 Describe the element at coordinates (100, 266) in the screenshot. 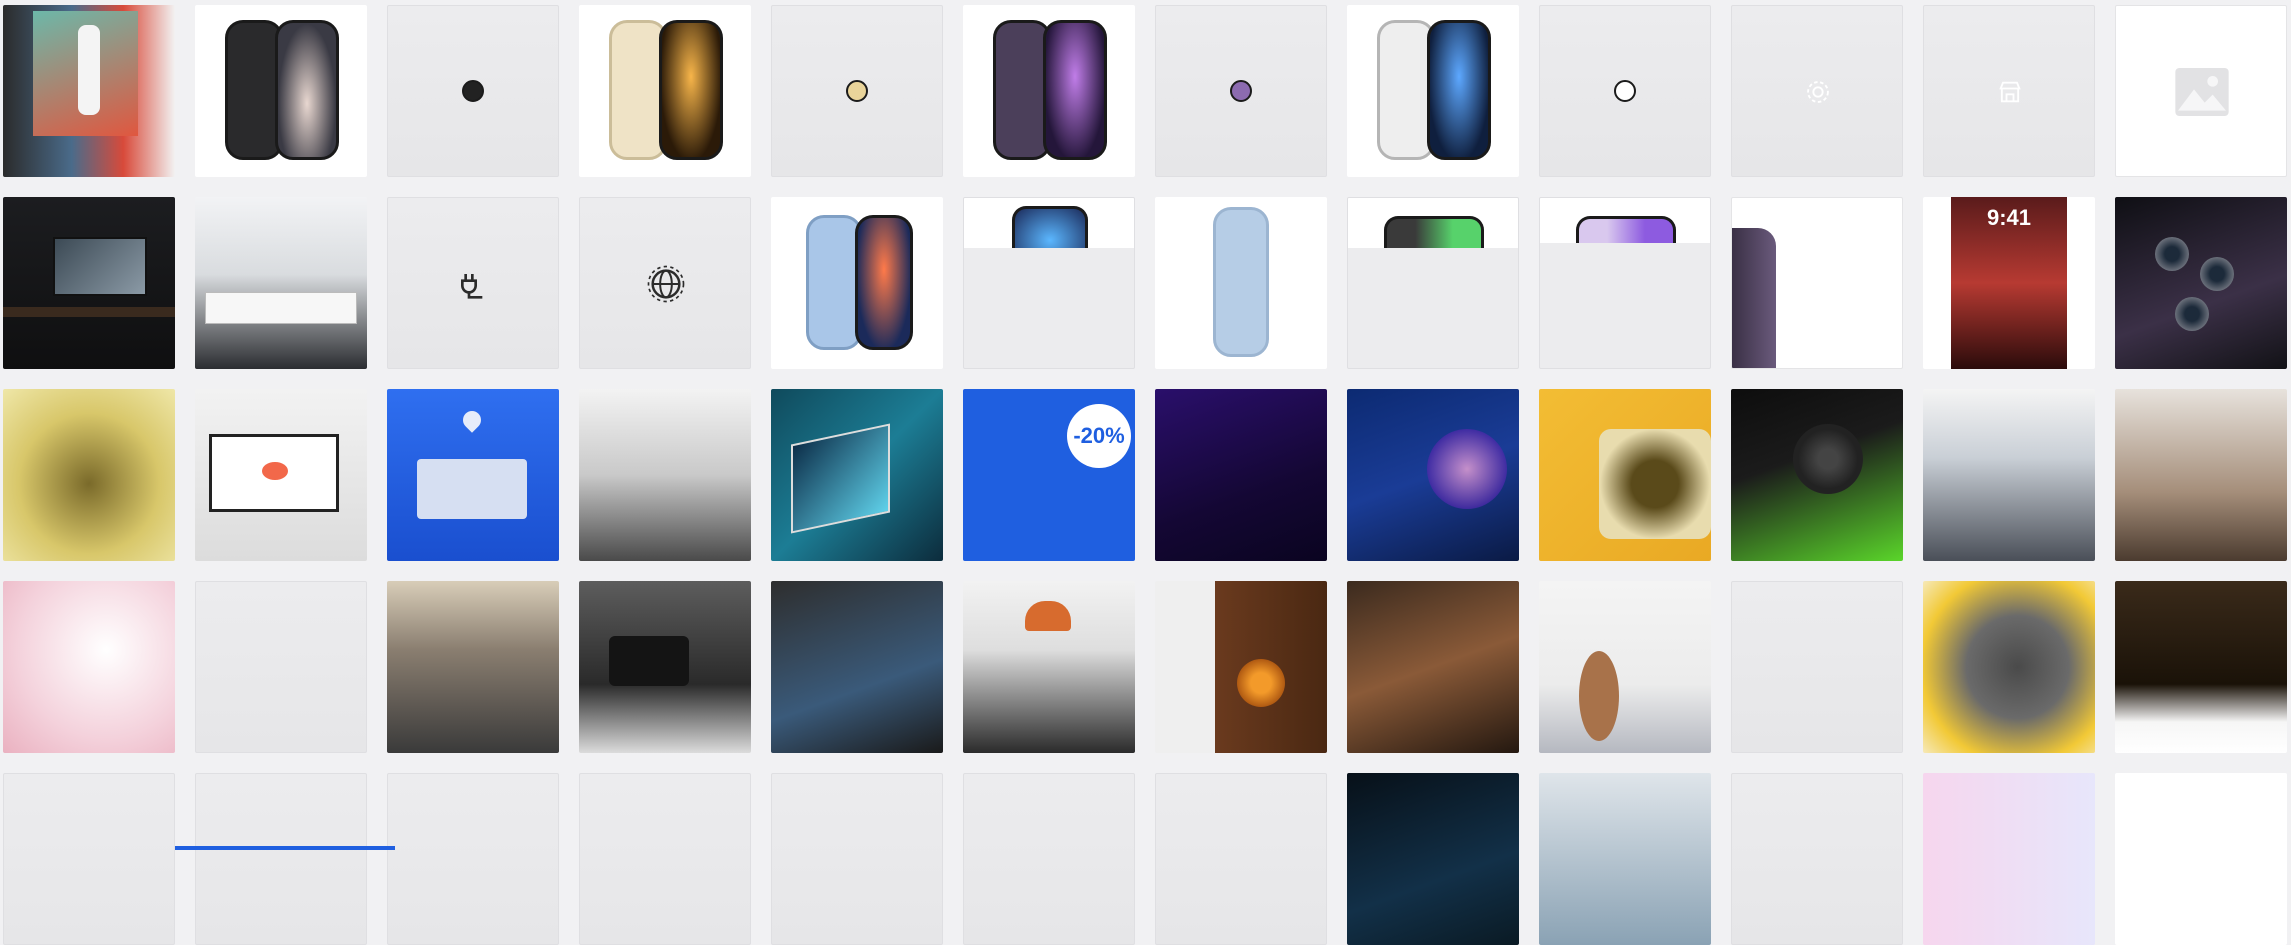

I see `desk-monitor` at that location.